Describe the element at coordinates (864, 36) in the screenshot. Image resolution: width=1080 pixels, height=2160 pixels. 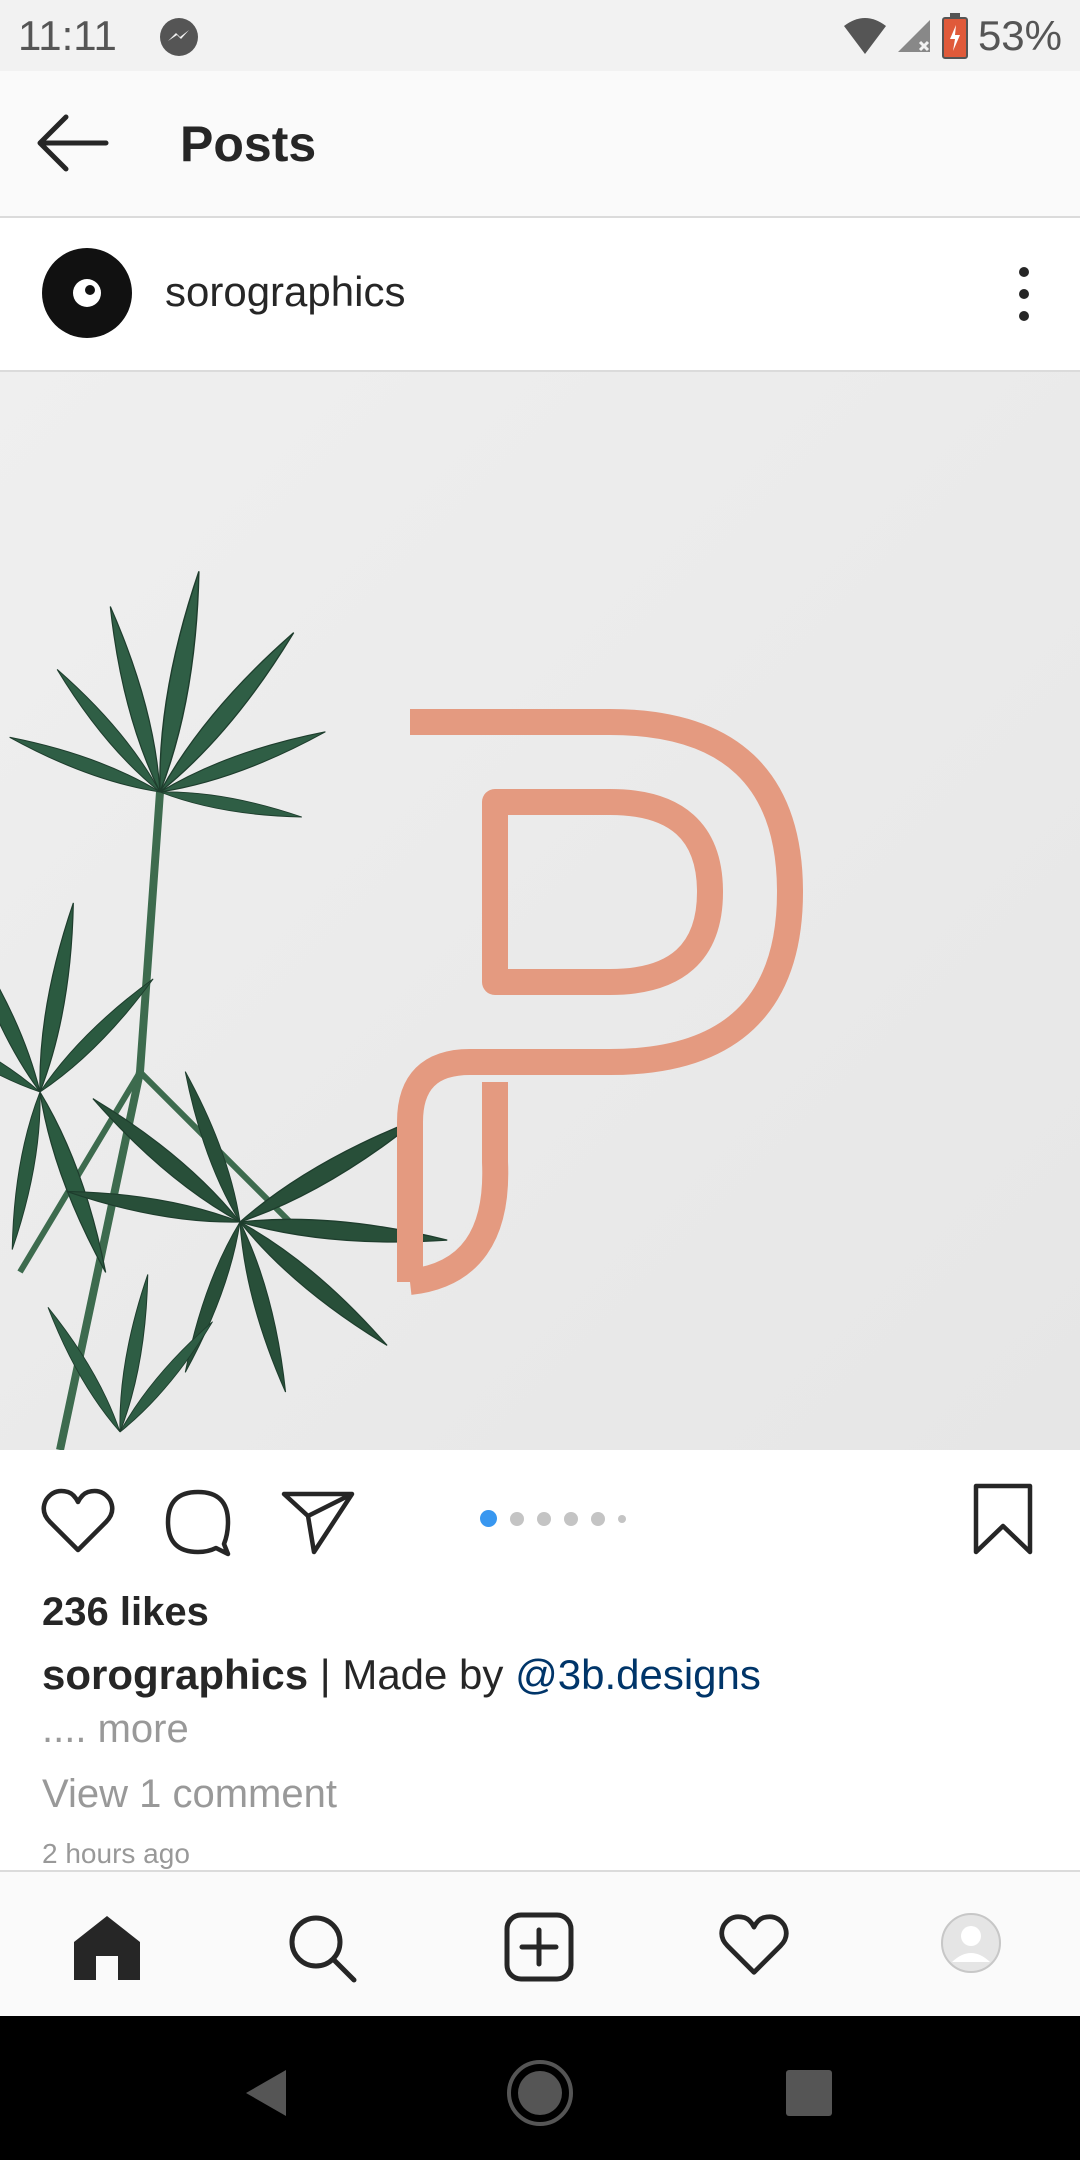
I see `wifi-icon` at that location.